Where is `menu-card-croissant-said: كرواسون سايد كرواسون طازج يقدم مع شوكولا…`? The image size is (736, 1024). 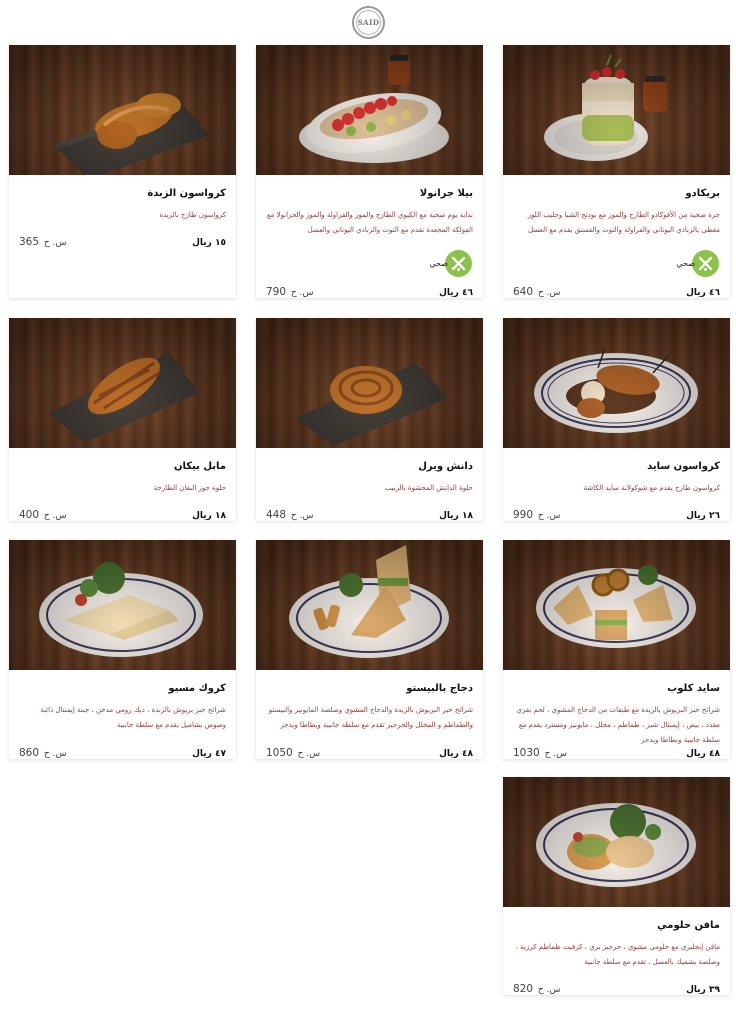 menu-card-croissant-said: كرواسون سايد كرواسون طازج يقدم مع شوكولا… is located at coordinates (616, 419).